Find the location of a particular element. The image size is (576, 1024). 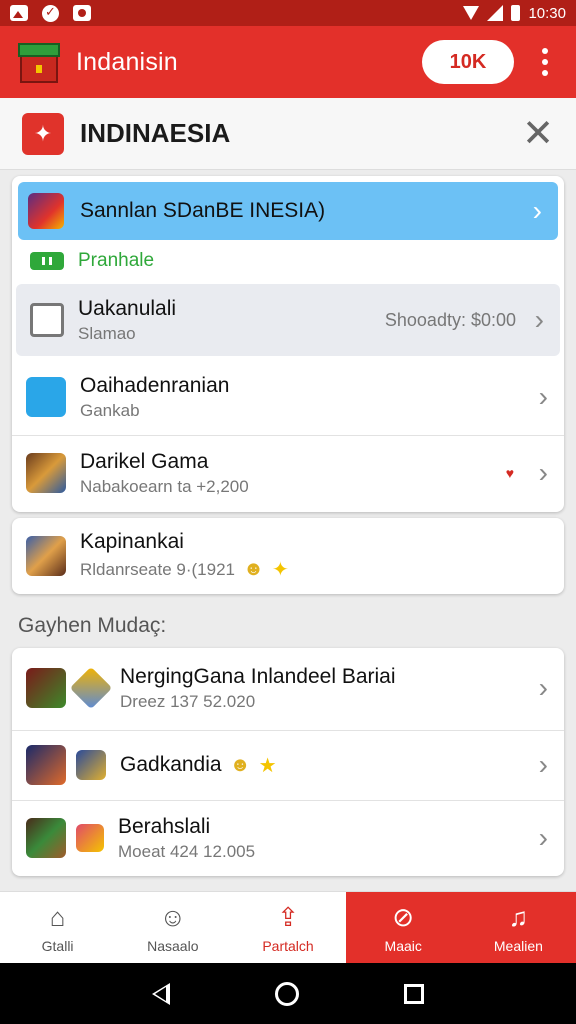

selected-row-subtitle: Slamao is located at coordinates (107, 333).